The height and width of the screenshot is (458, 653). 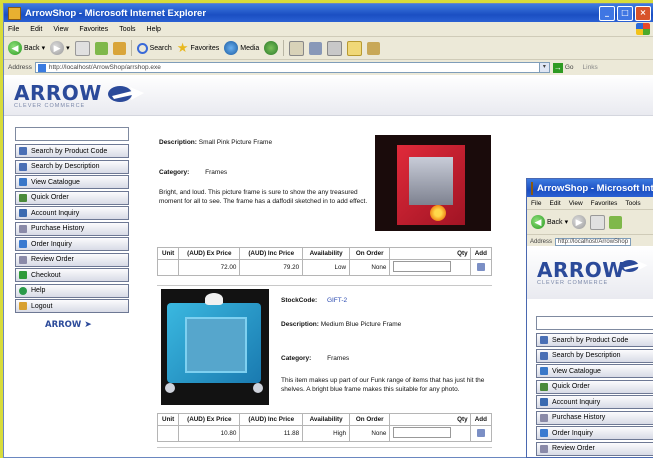 I want to click on browser-toolbar: ◀ Back ▾ ▶ ▾ Search ★ Favorites Media, so click(x=328, y=48).